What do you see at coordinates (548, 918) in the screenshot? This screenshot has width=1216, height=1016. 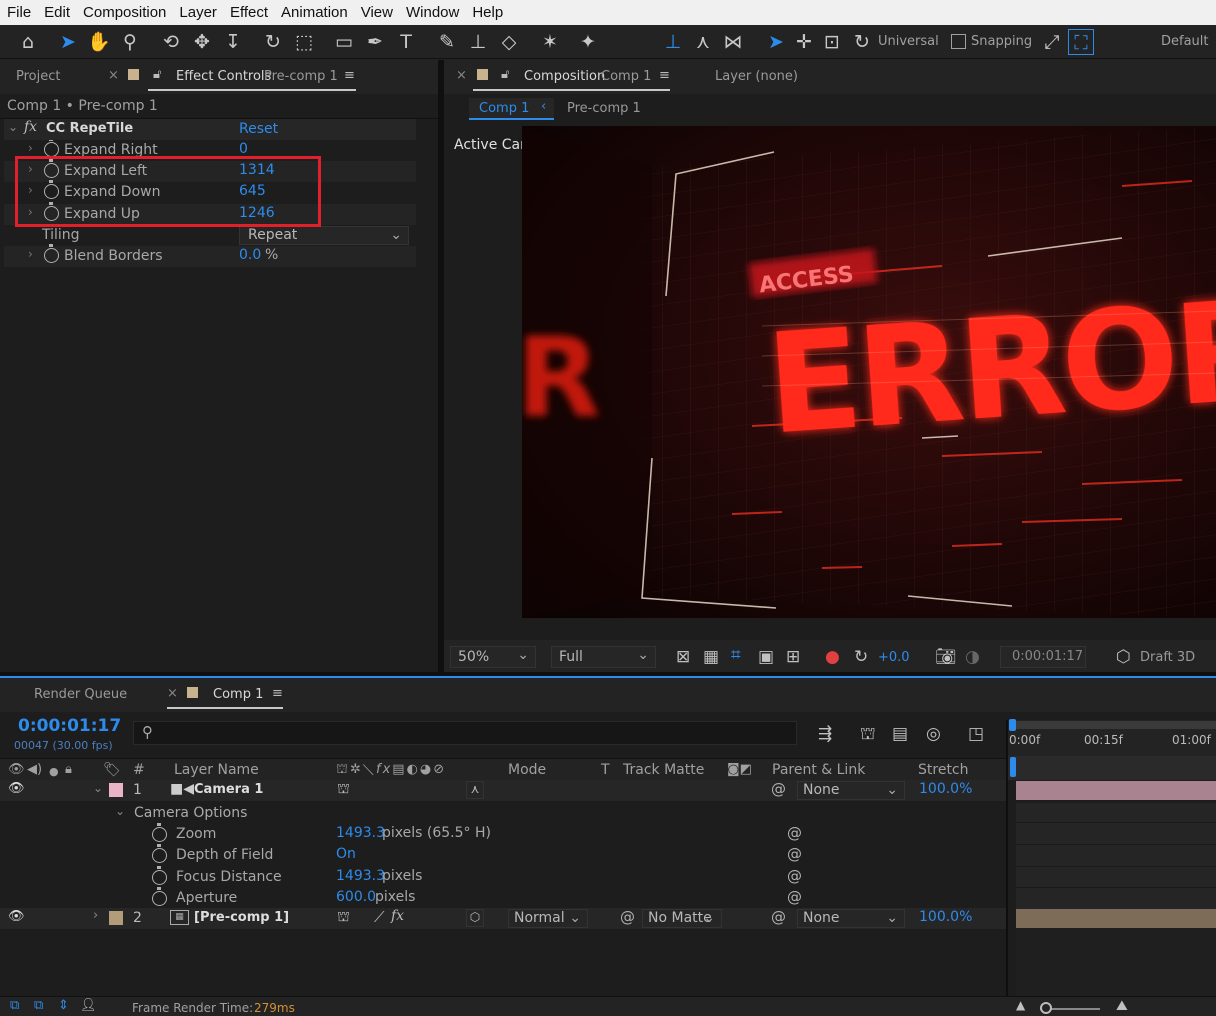 I see `mode-dropdown: Normal ⌄` at bounding box center [548, 918].